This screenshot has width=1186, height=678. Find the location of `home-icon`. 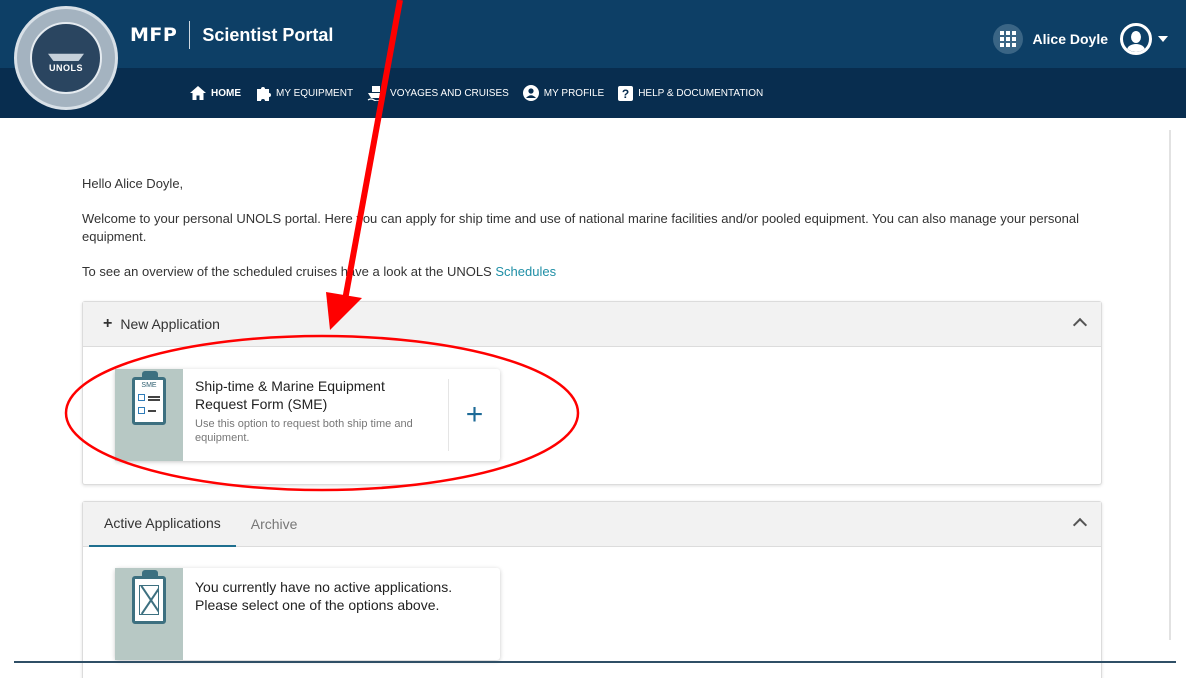

home-icon is located at coordinates (198, 93).